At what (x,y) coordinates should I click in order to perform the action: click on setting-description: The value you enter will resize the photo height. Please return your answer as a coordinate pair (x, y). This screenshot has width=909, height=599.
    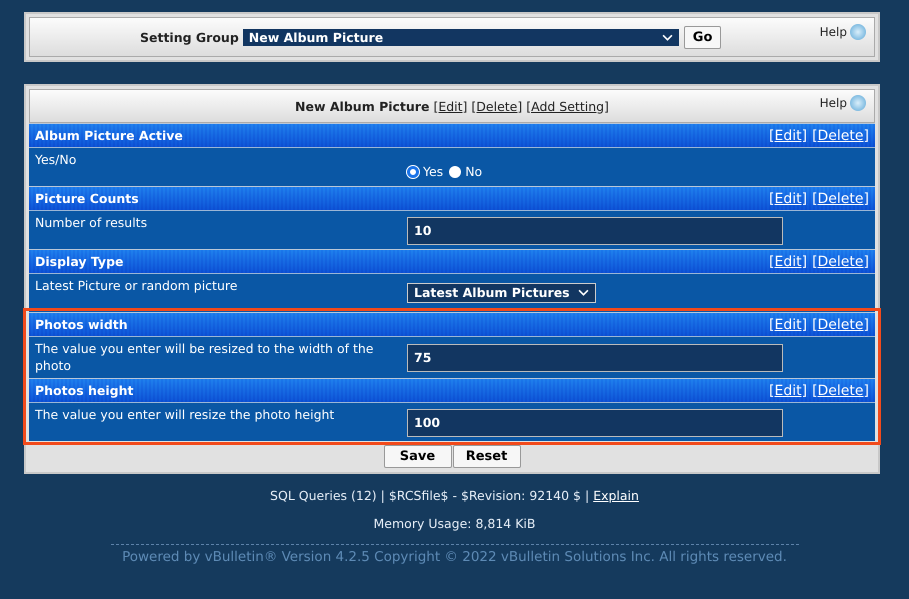
    Looking at the image, I should click on (185, 415).